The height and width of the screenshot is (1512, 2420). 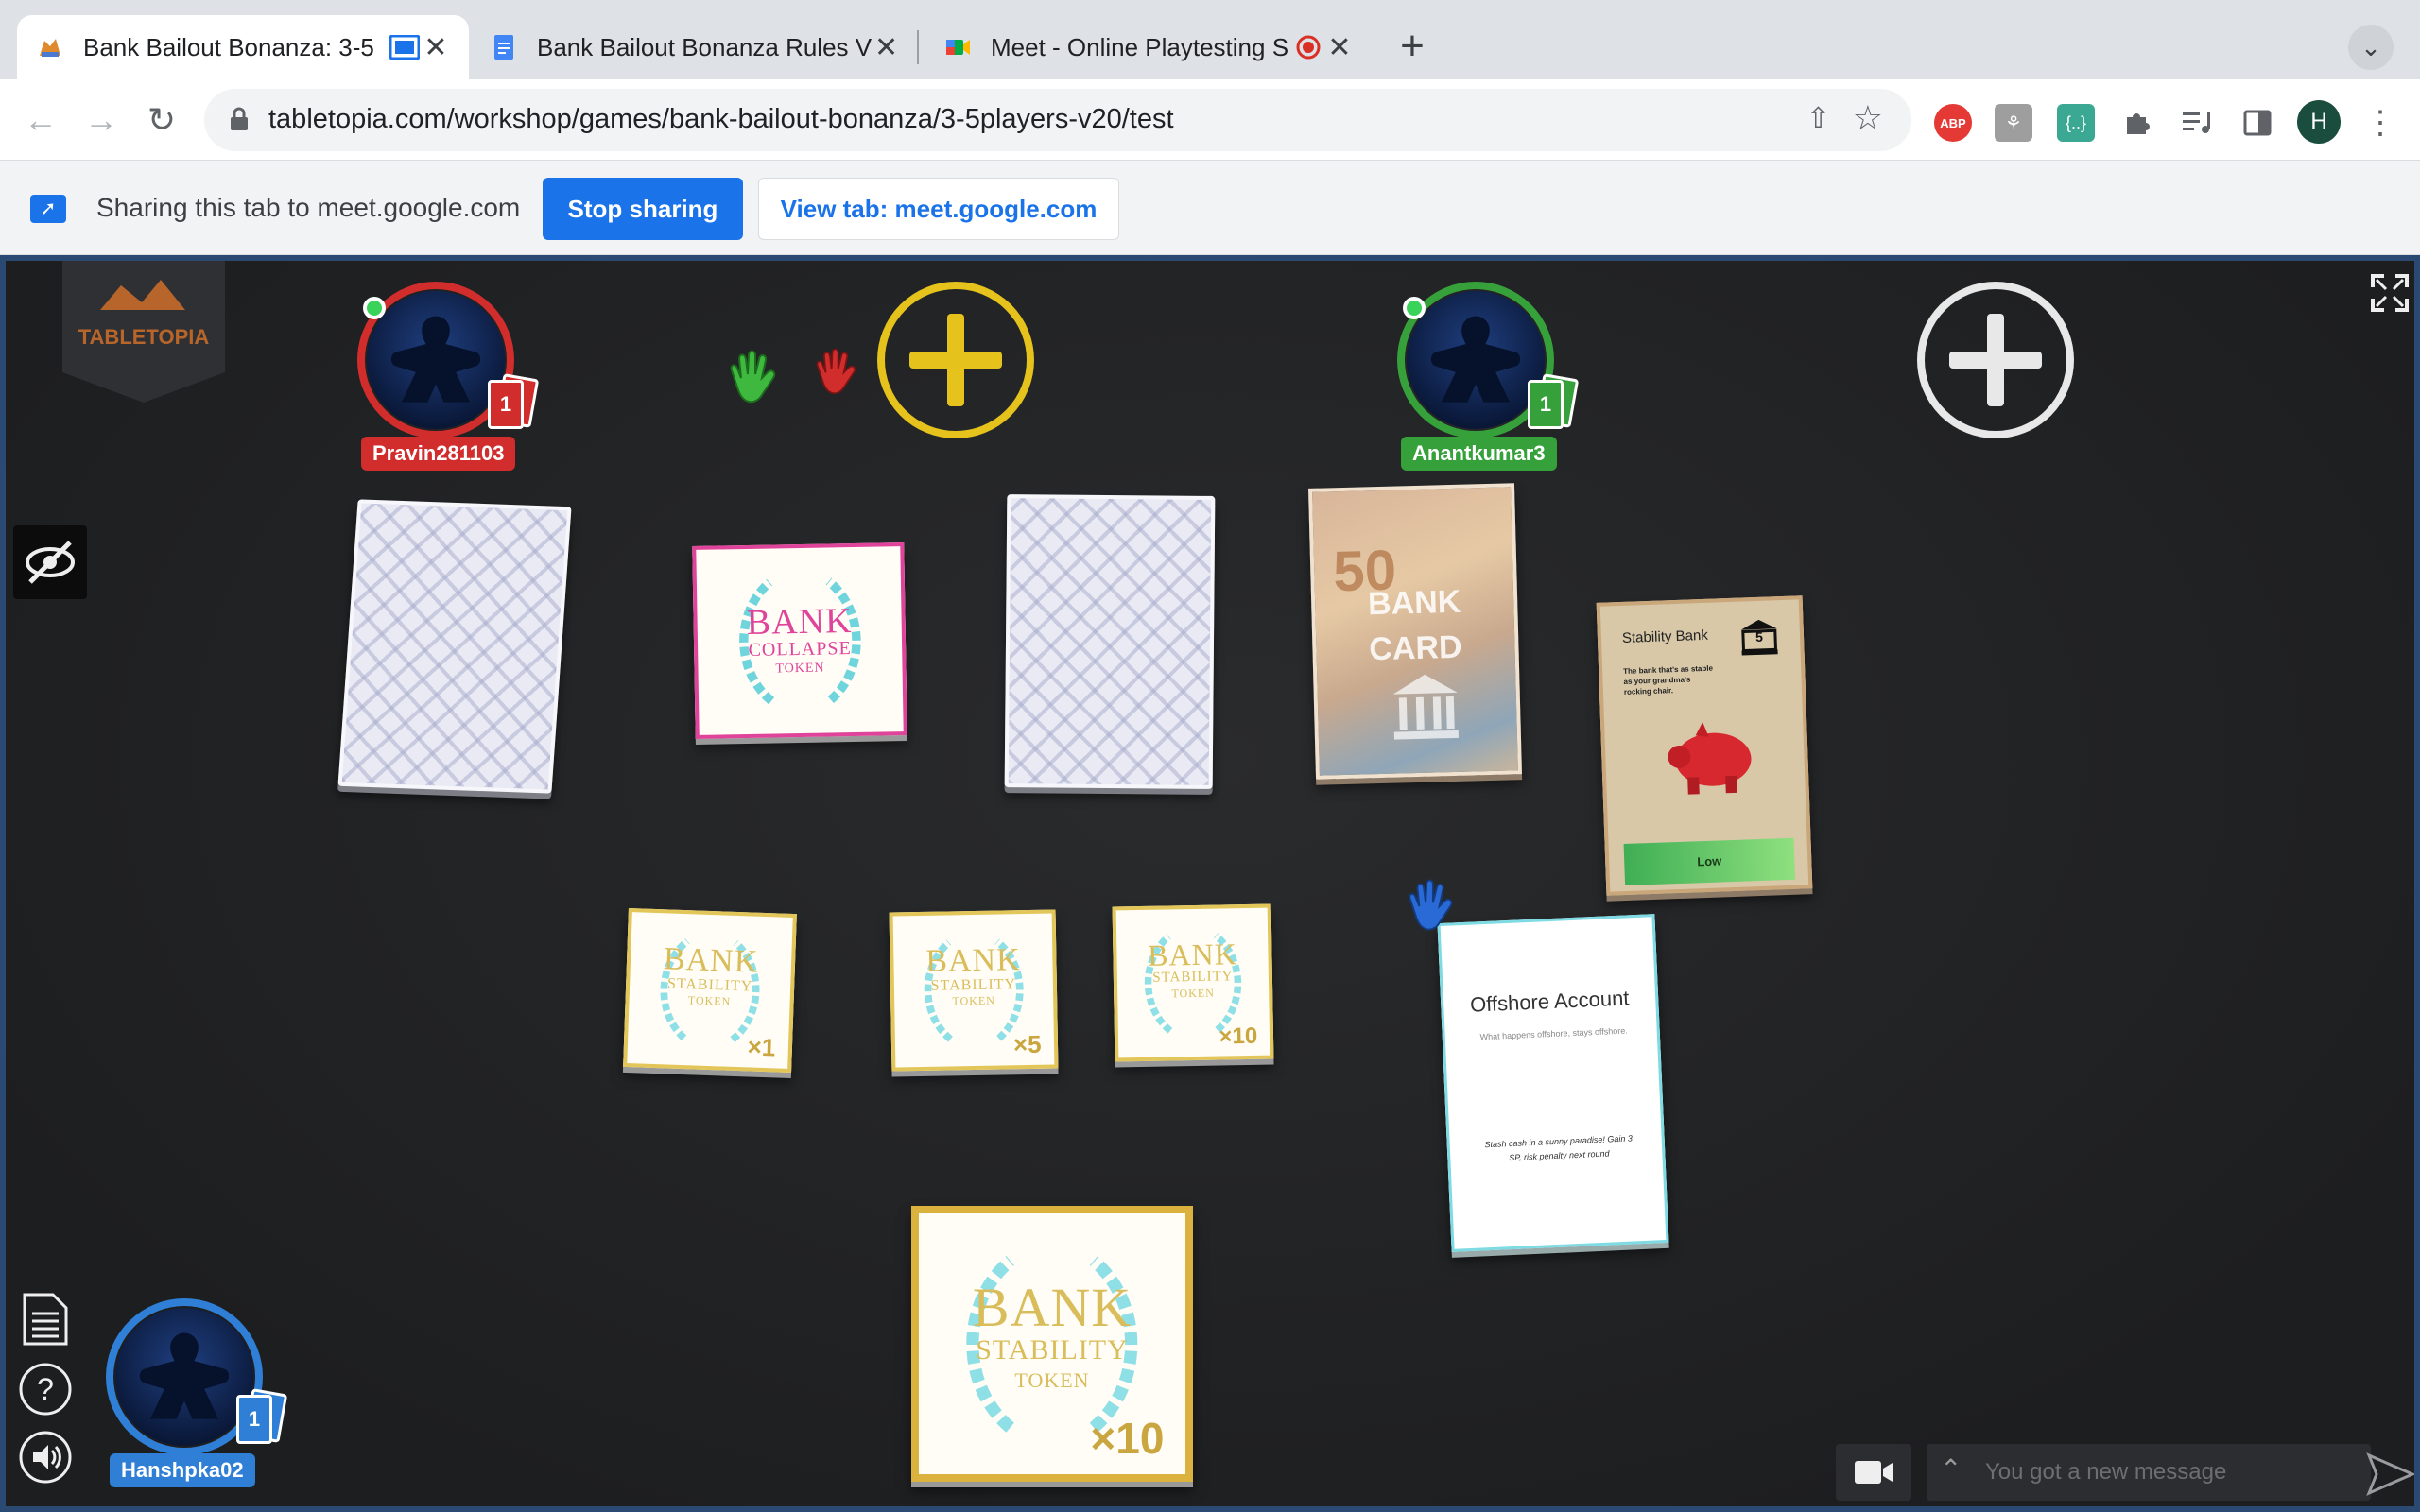 I want to click on hide-show-toggle, so click(x=50, y=562).